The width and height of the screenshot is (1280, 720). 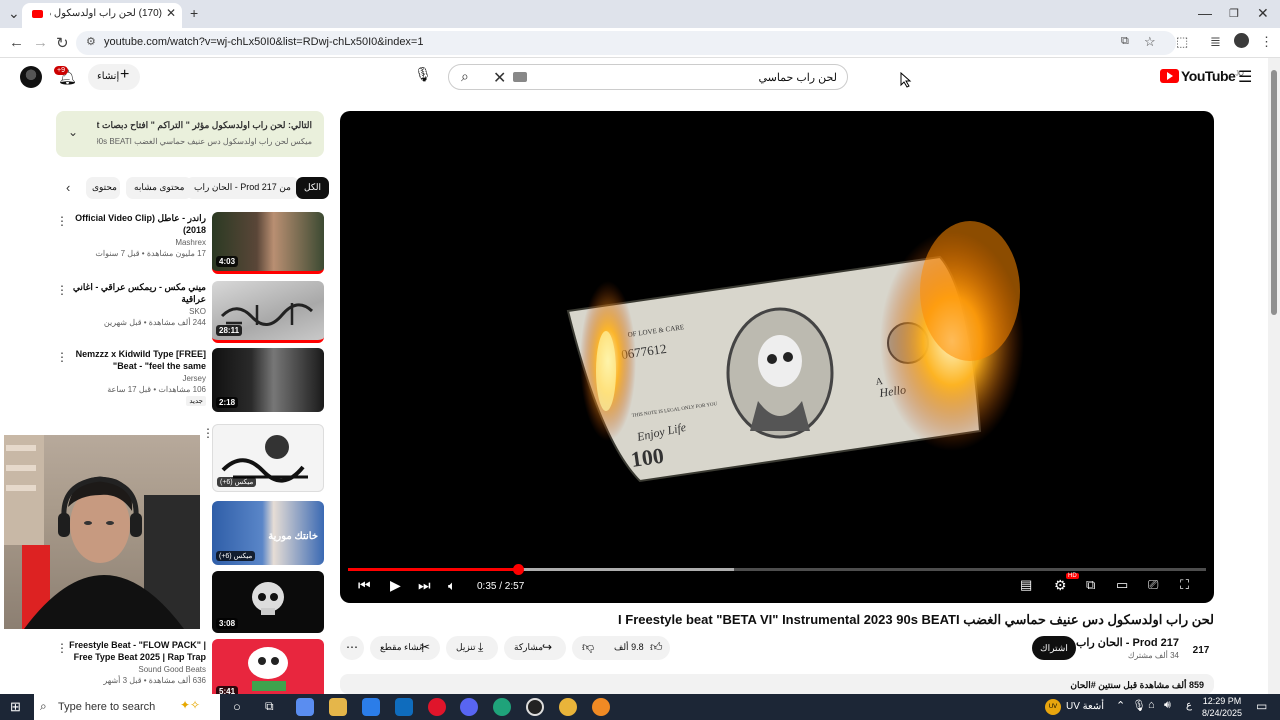 What do you see at coordinates (268, 380) in the screenshot?
I see `video-thumbnail: 2:18` at bounding box center [268, 380].